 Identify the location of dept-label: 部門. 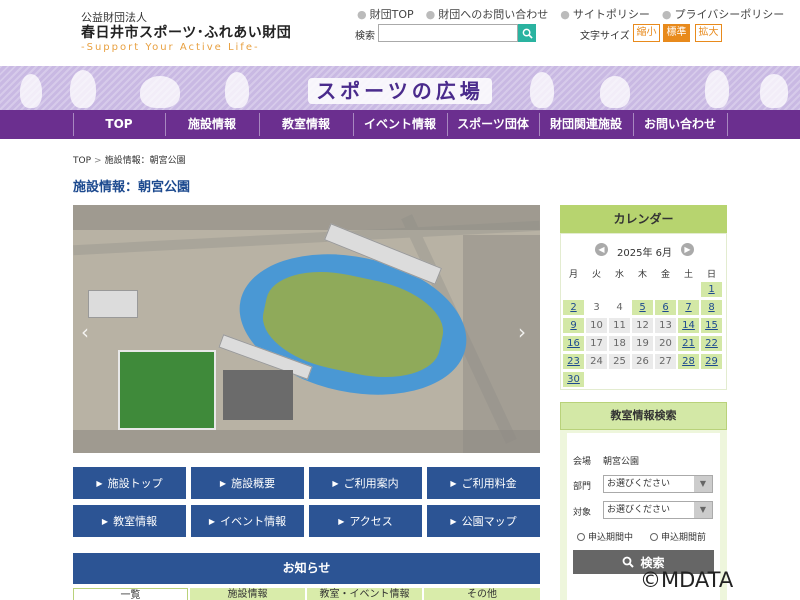
(582, 487).